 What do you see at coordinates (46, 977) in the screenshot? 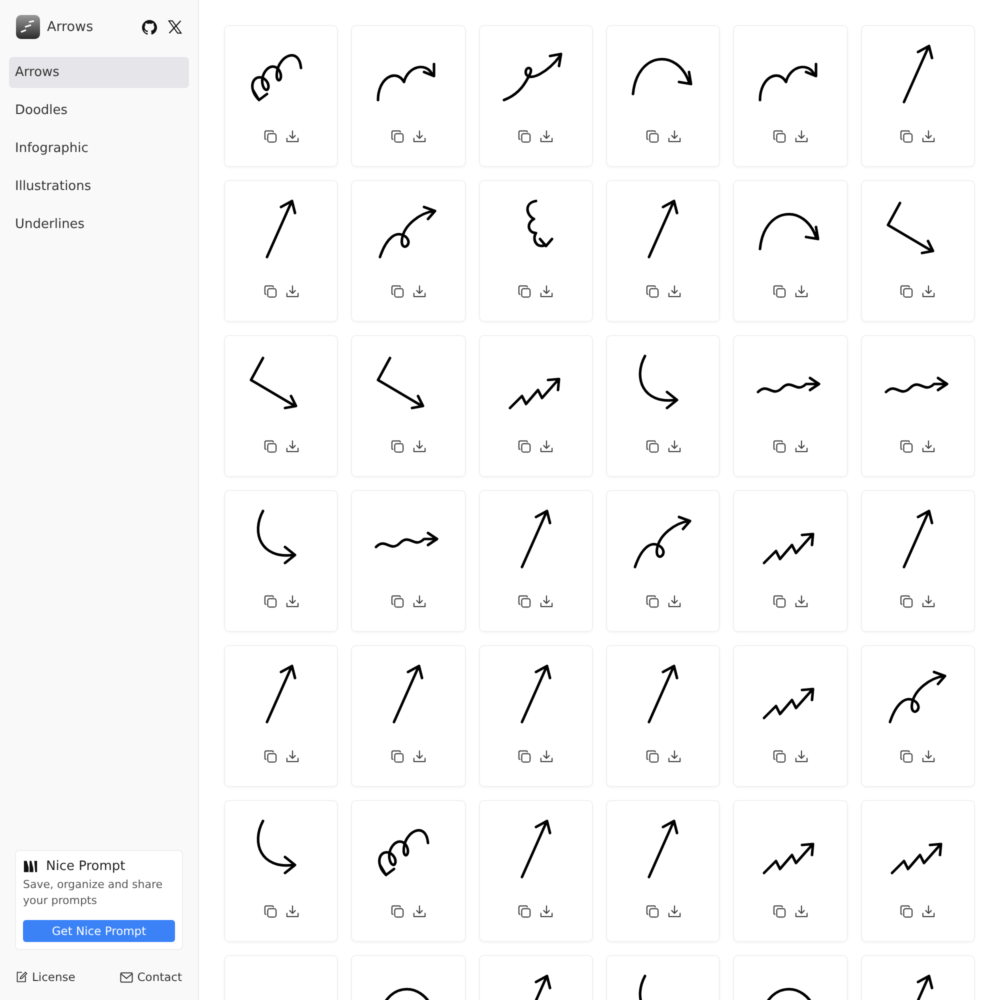
I see `footer-link: License` at bounding box center [46, 977].